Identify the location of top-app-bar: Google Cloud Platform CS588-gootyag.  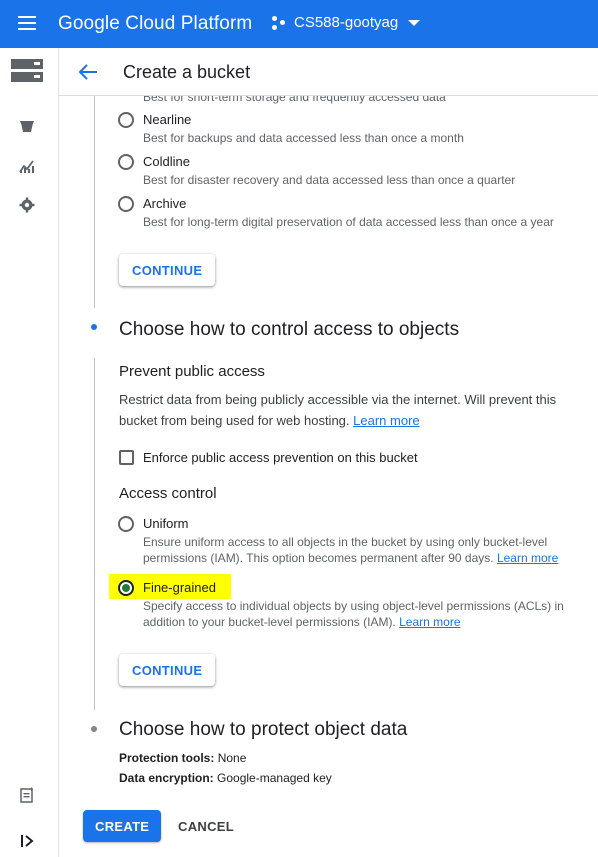
(299, 24).